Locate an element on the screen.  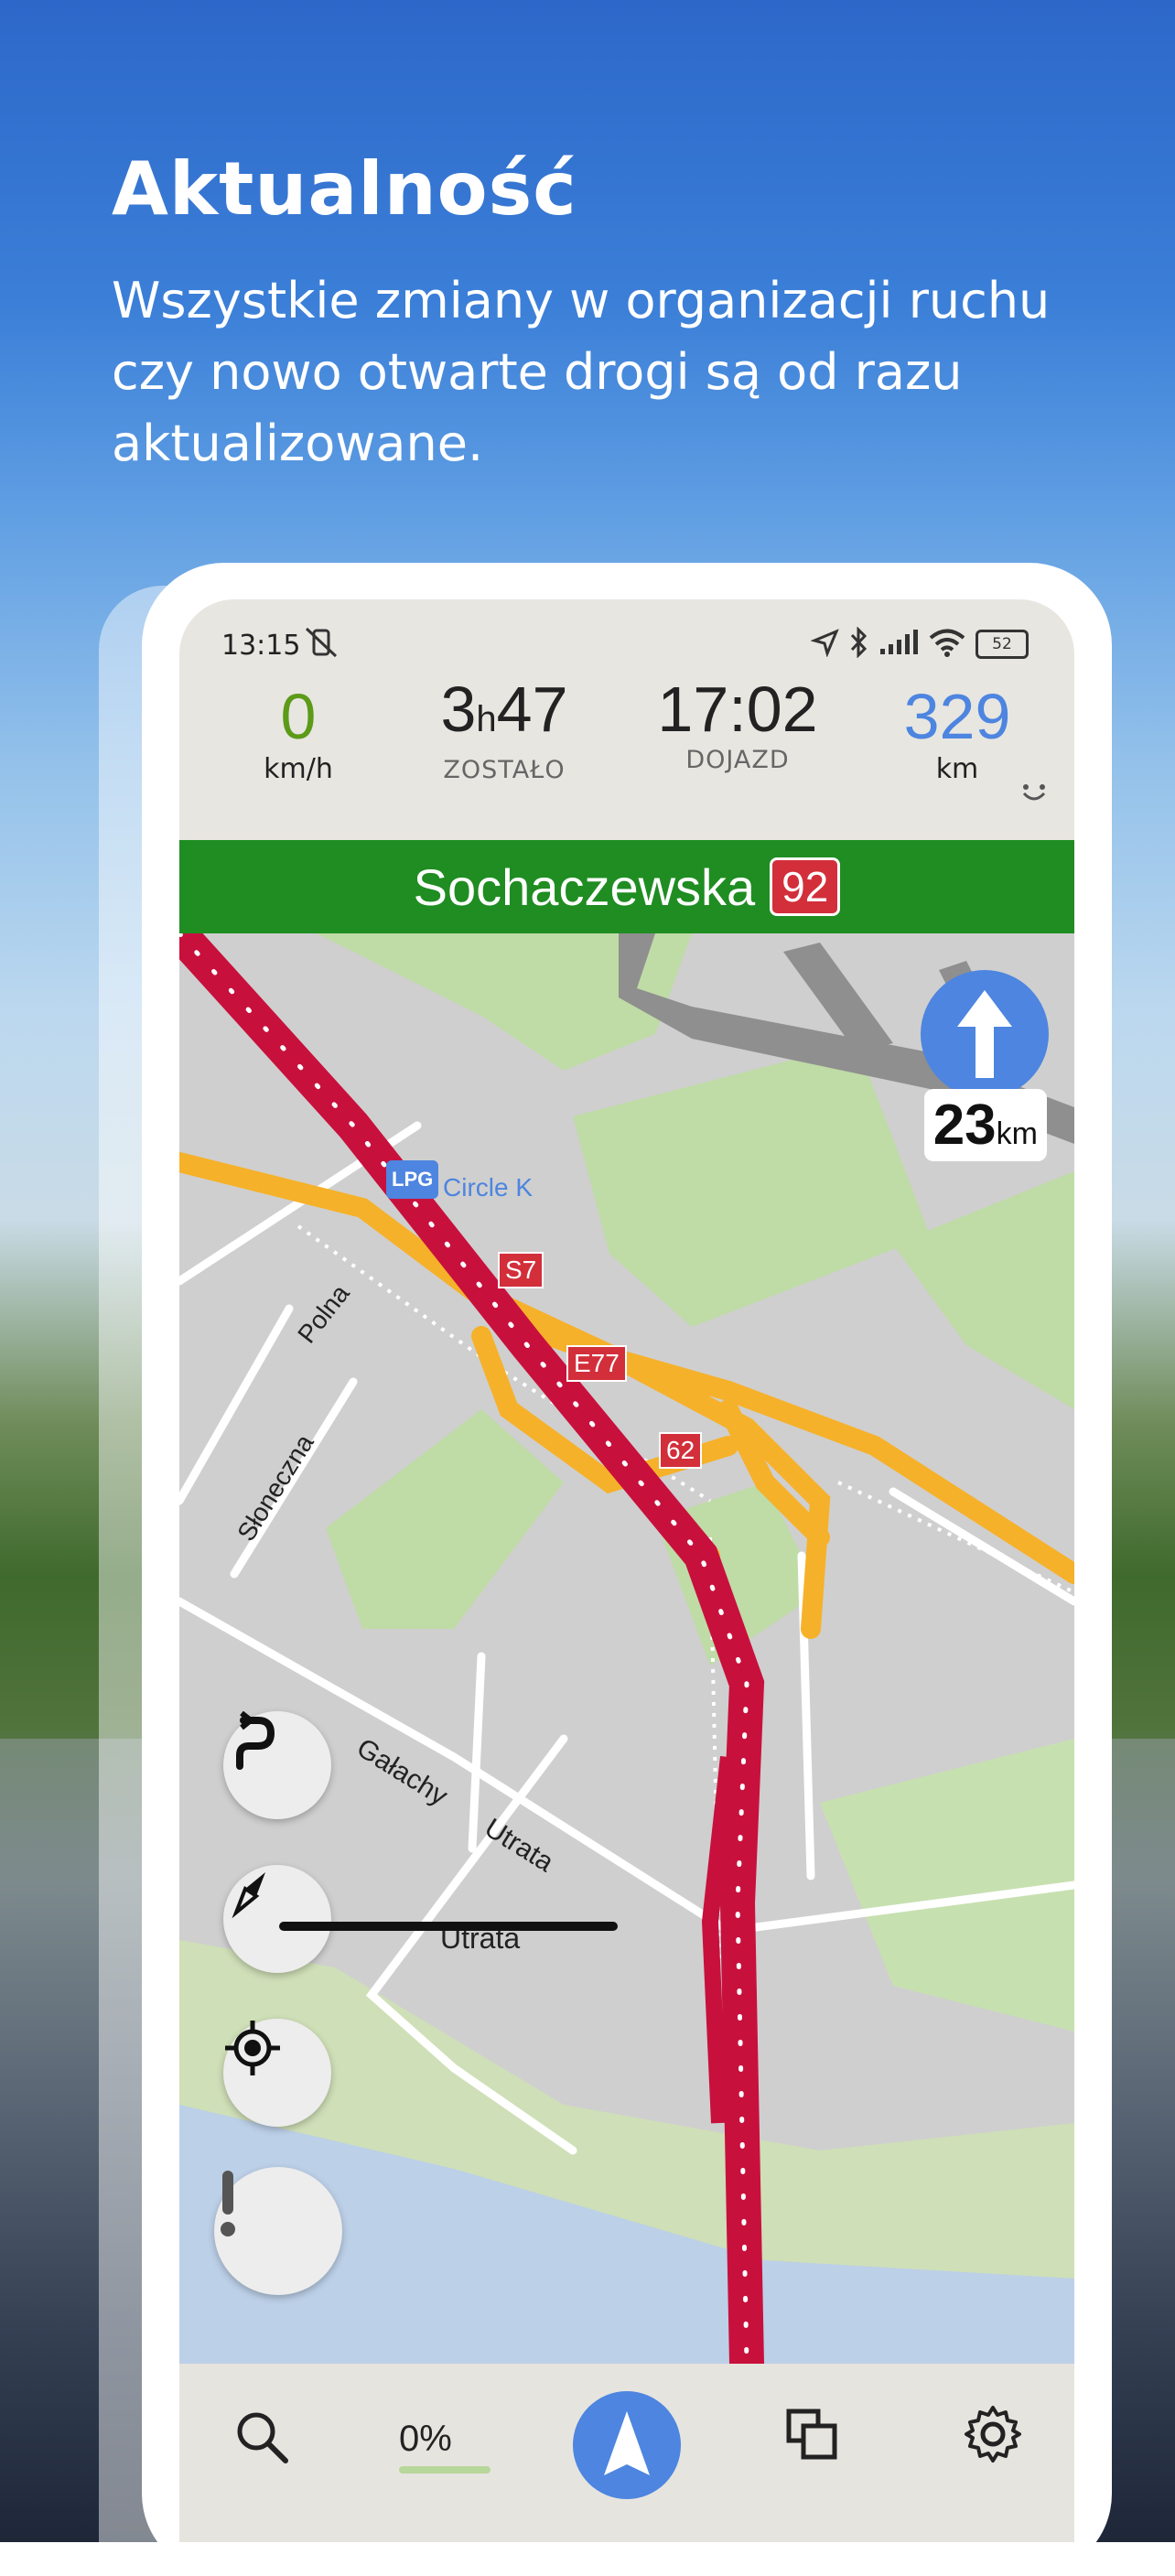
road-shield-e77: E77 is located at coordinates (596, 1363).